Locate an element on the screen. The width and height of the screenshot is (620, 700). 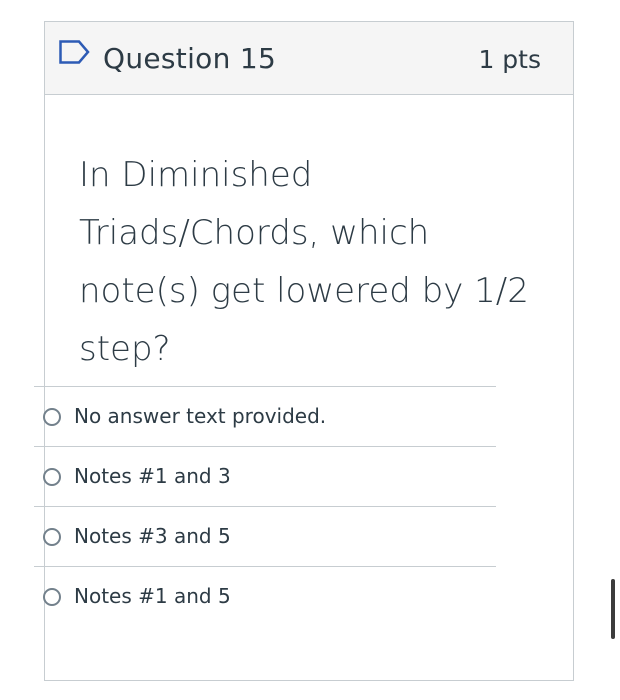
answer-option-1: No answer text provided. is located at coordinates (265, 416).